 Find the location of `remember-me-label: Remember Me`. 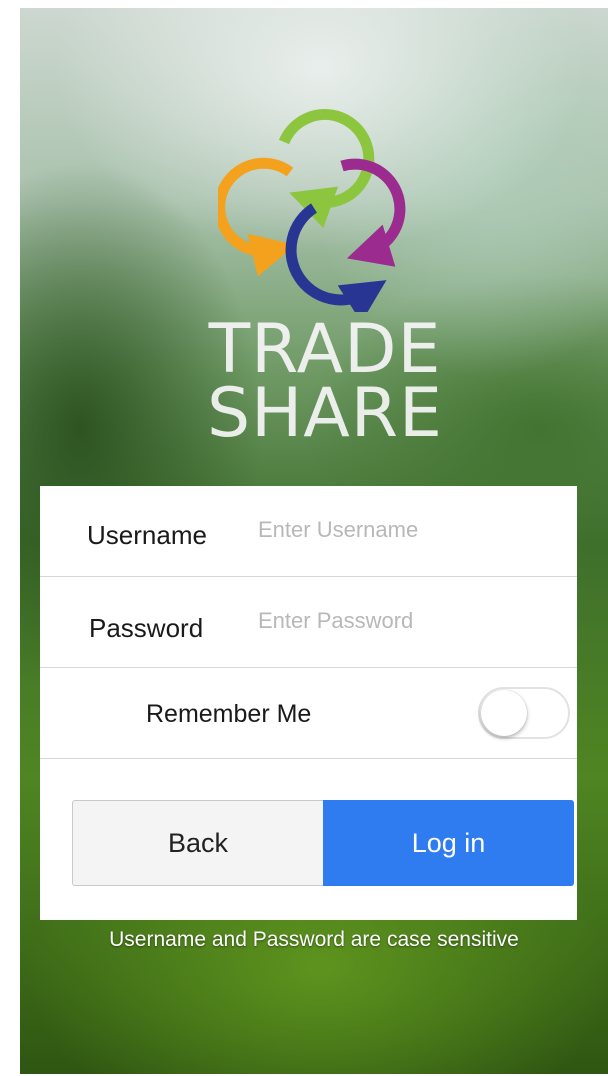

remember-me-label: Remember Me is located at coordinates (229, 714).